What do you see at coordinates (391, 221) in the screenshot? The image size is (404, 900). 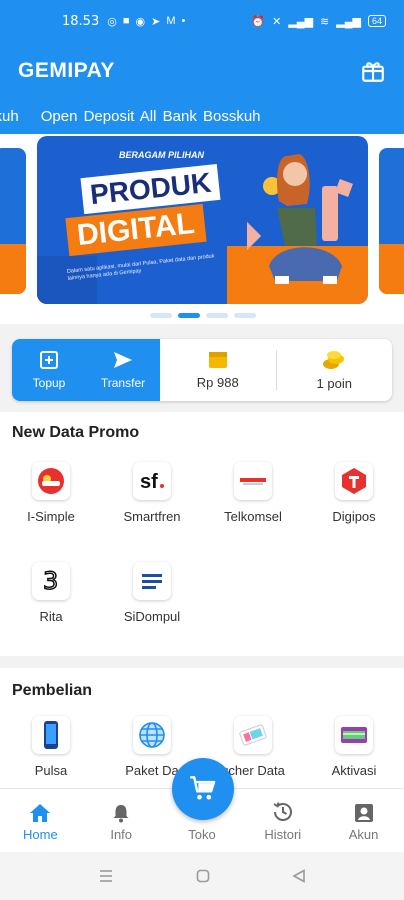 I see `banner-next` at bounding box center [391, 221].